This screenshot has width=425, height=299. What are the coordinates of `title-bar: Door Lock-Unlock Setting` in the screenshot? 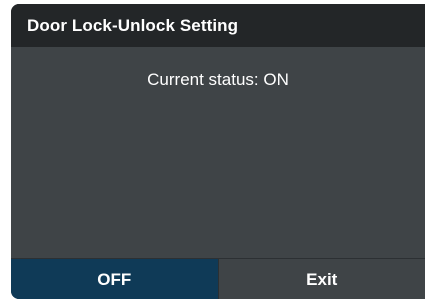 It's located at (218, 25).